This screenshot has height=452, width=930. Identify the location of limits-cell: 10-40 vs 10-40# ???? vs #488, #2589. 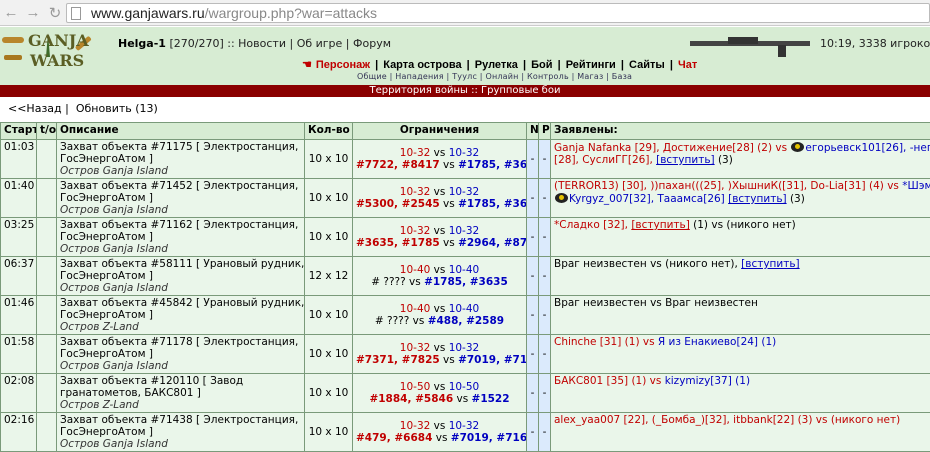
(440, 315).